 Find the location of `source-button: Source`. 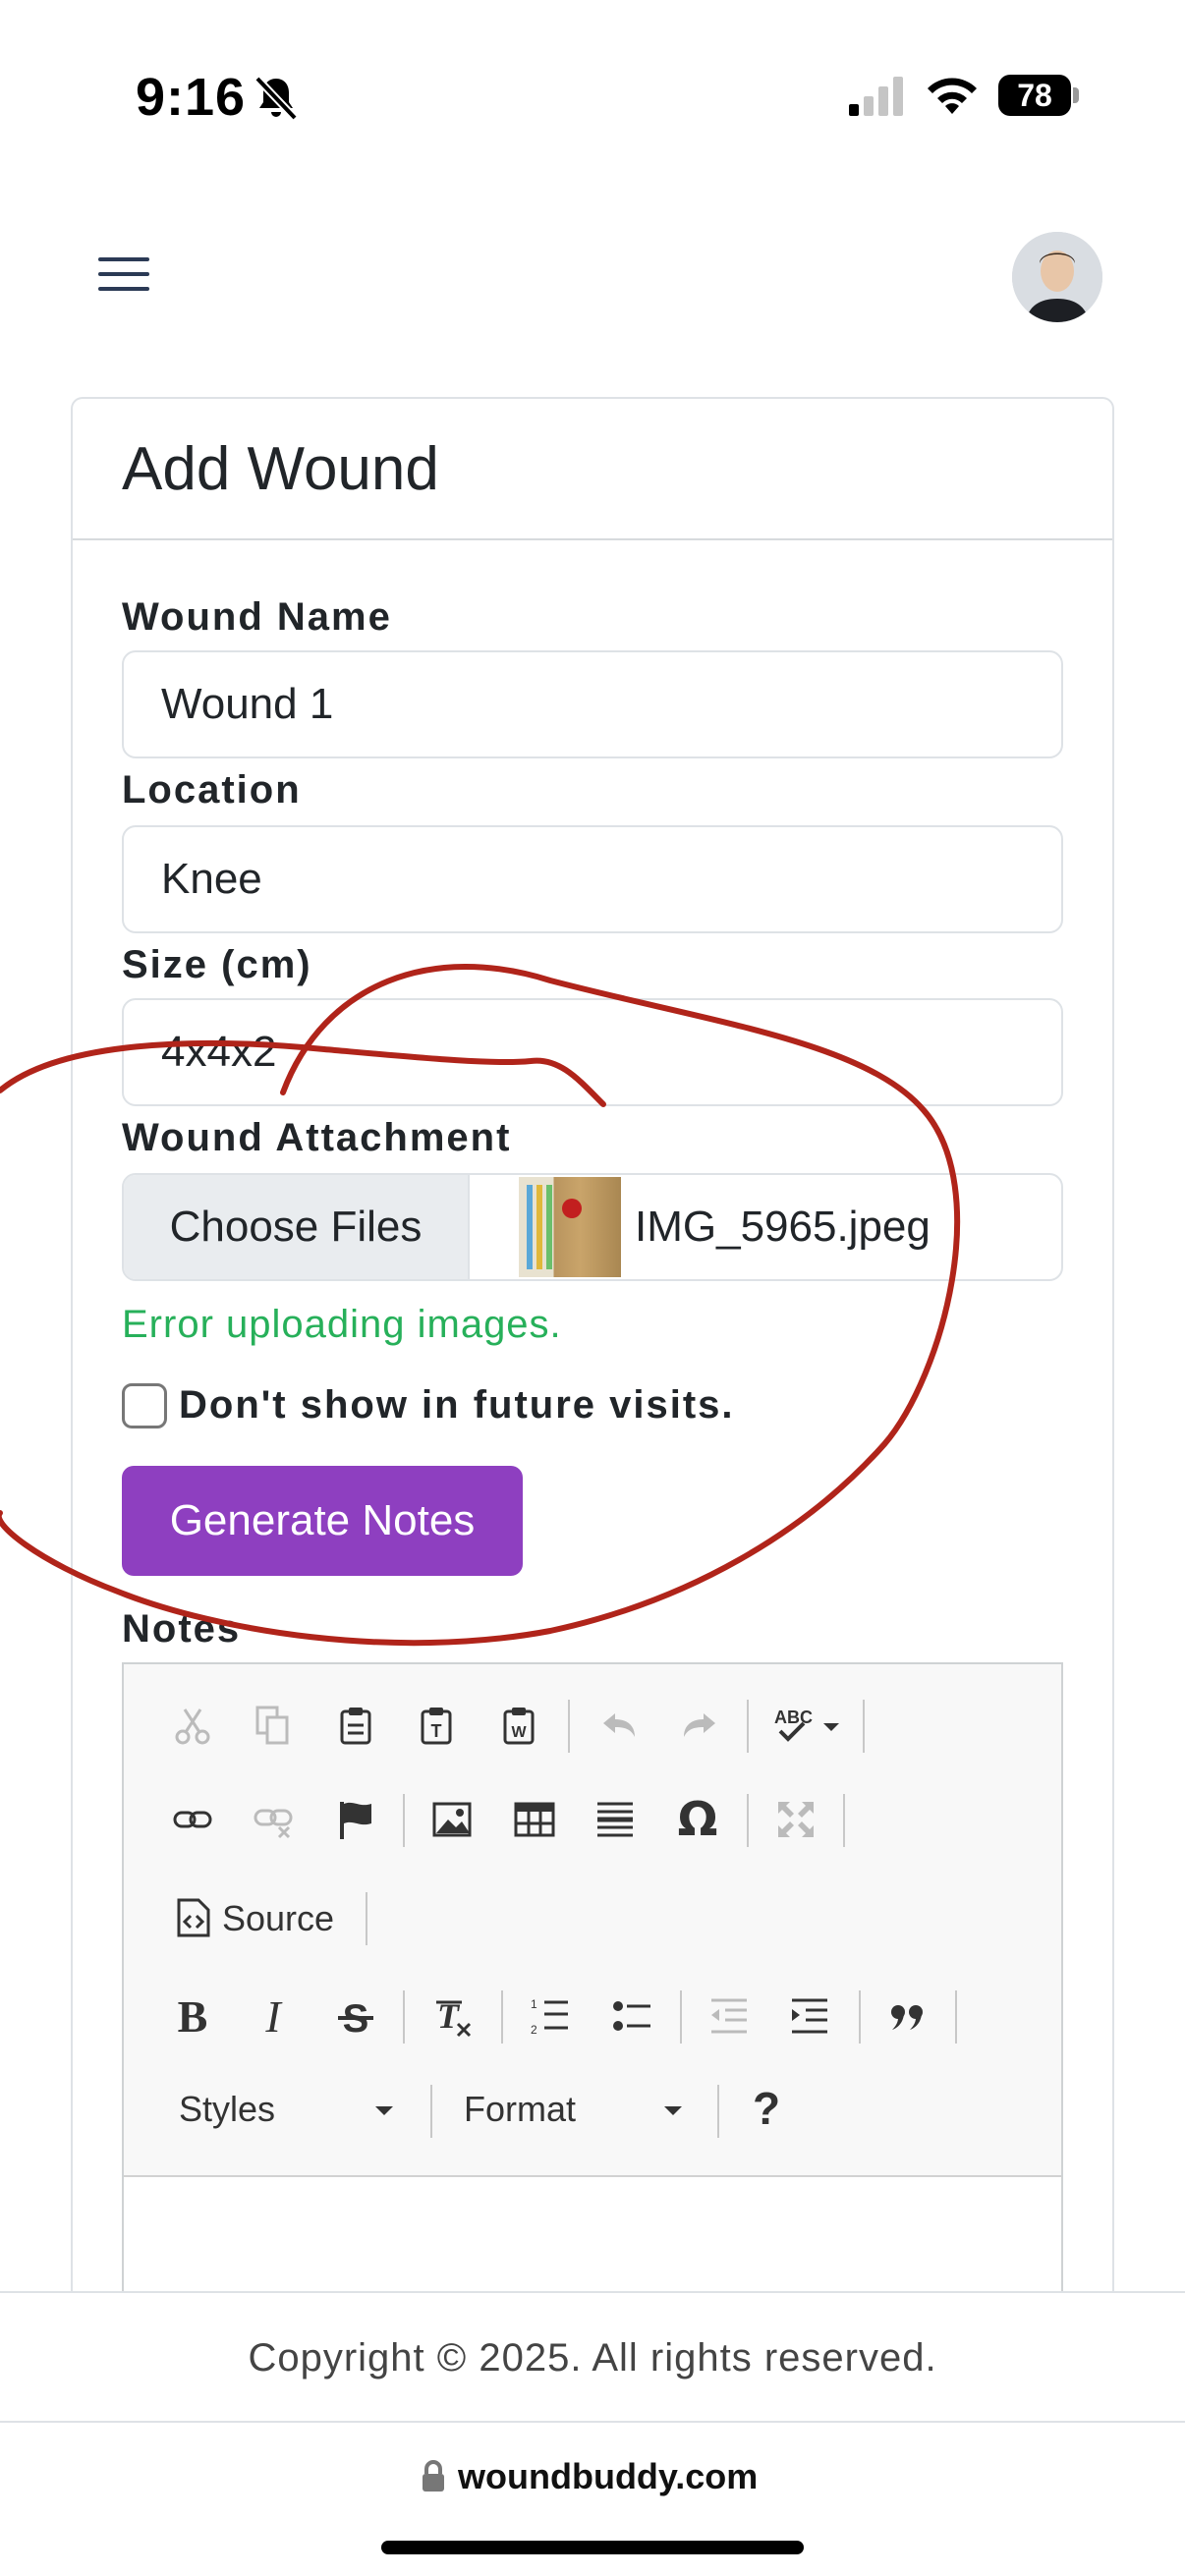

source-button: Source is located at coordinates (278, 1918).